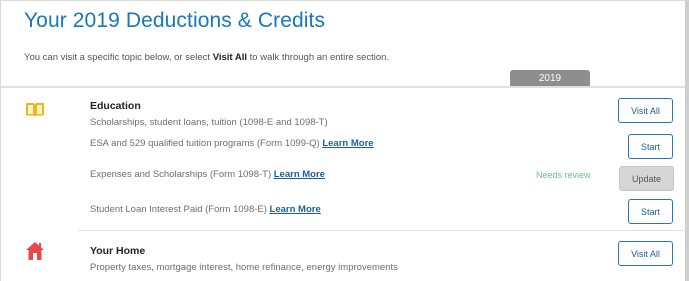  I want to click on topic-label: Student Loan Interest Paid (Form 1098-E), so click(178, 209).